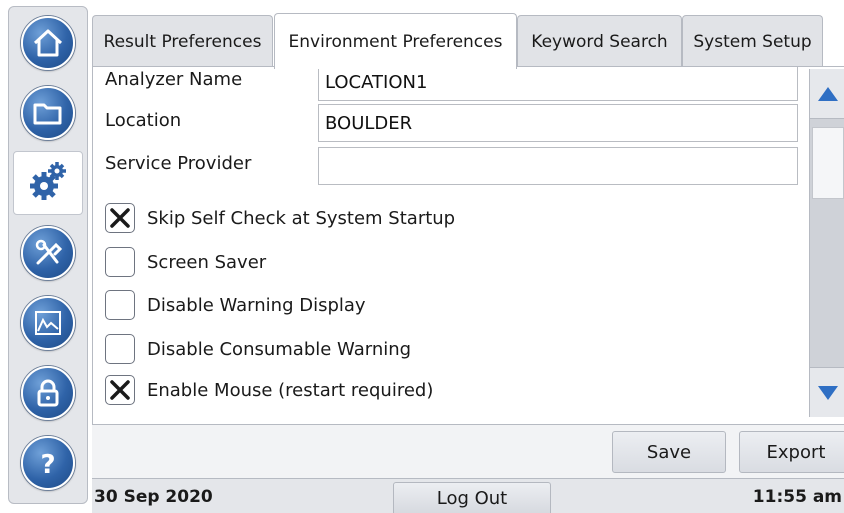 The image size is (844, 513). I want to click on tab-environment-preferences: Environment Preferences, so click(395, 41).